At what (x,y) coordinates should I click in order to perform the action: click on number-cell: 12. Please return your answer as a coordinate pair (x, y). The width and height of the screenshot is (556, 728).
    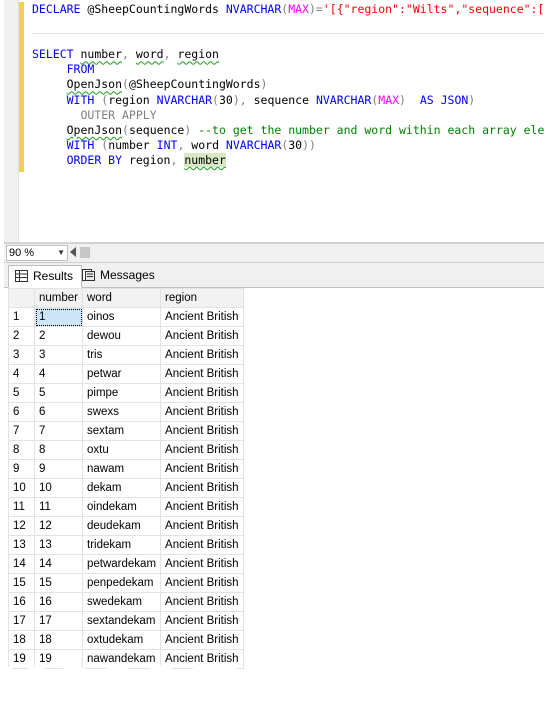
    Looking at the image, I should click on (58, 526).